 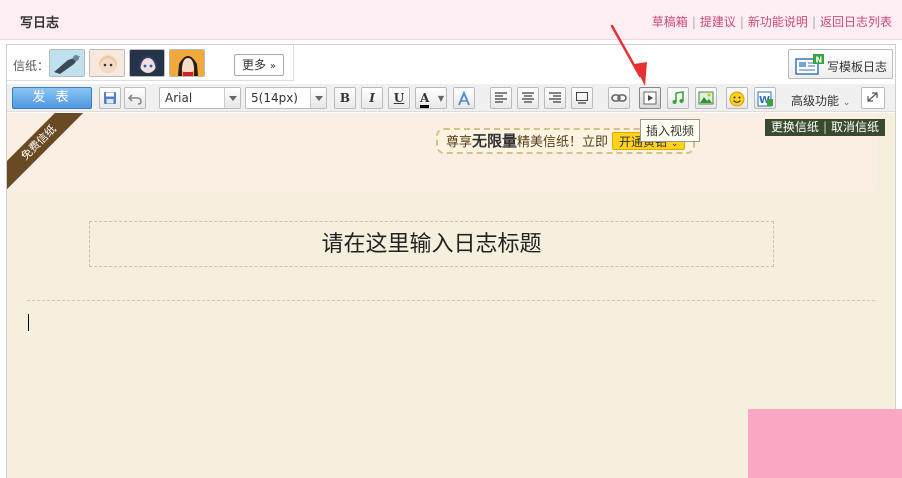 What do you see at coordinates (345, 98) in the screenshot?
I see `bold-button: B` at bounding box center [345, 98].